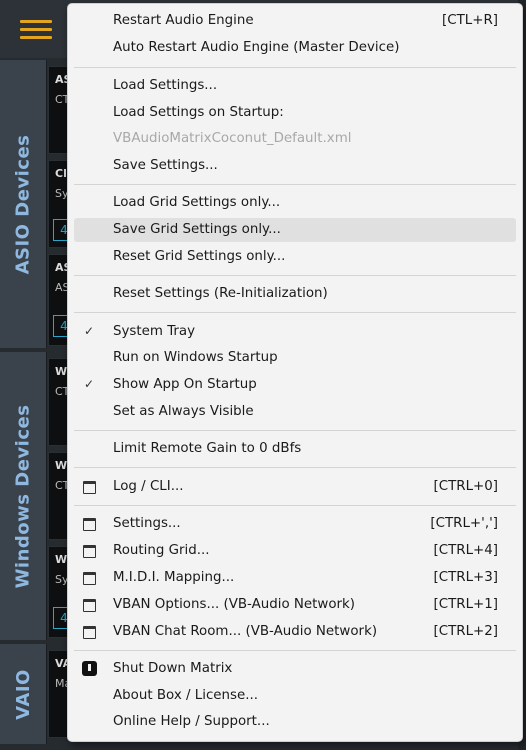 Image resolution: width=526 pixels, height=750 pixels. What do you see at coordinates (295, 332) in the screenshot?
I see `menu-item-system-tray: ✓ System Tray` at bounding box center [295, 332].